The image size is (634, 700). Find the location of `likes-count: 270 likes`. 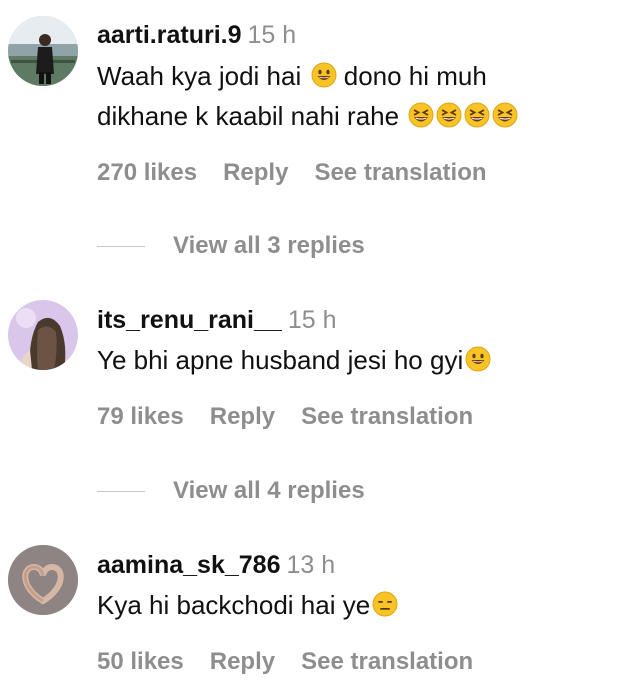

likes-count: 270 likes is located at coordinates (147, 172).